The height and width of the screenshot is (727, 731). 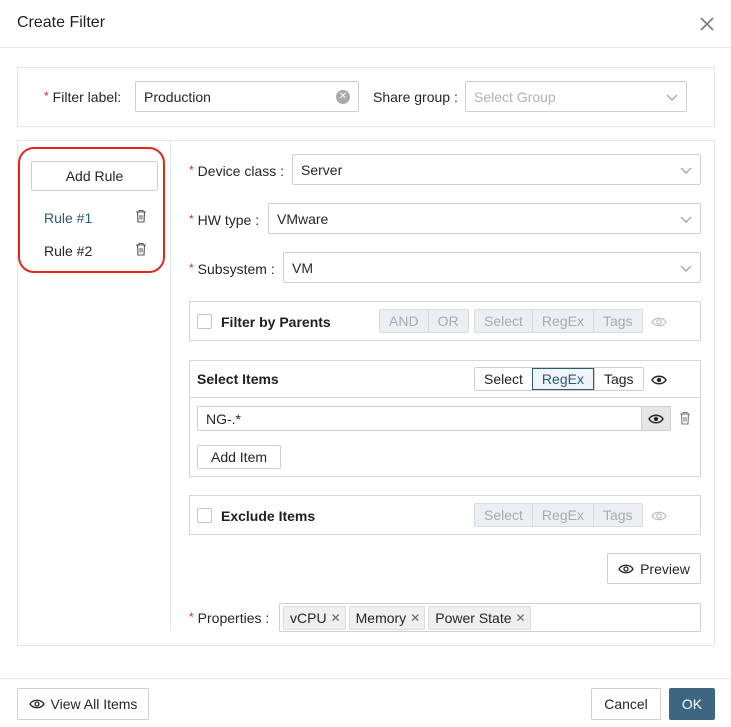 I want to click on select-items-title: Select Items, so click(x=238, y=379).